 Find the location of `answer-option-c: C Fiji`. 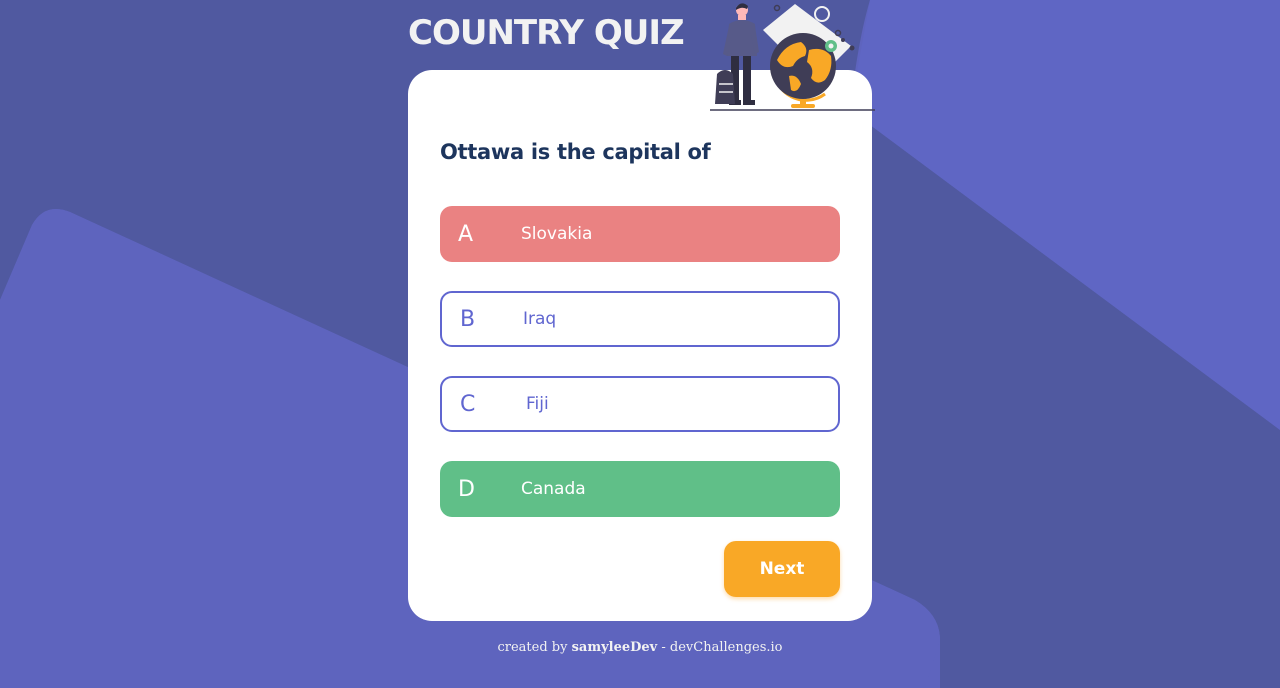

answer-option-c: C Fiji is located at coordinates (640, 404).